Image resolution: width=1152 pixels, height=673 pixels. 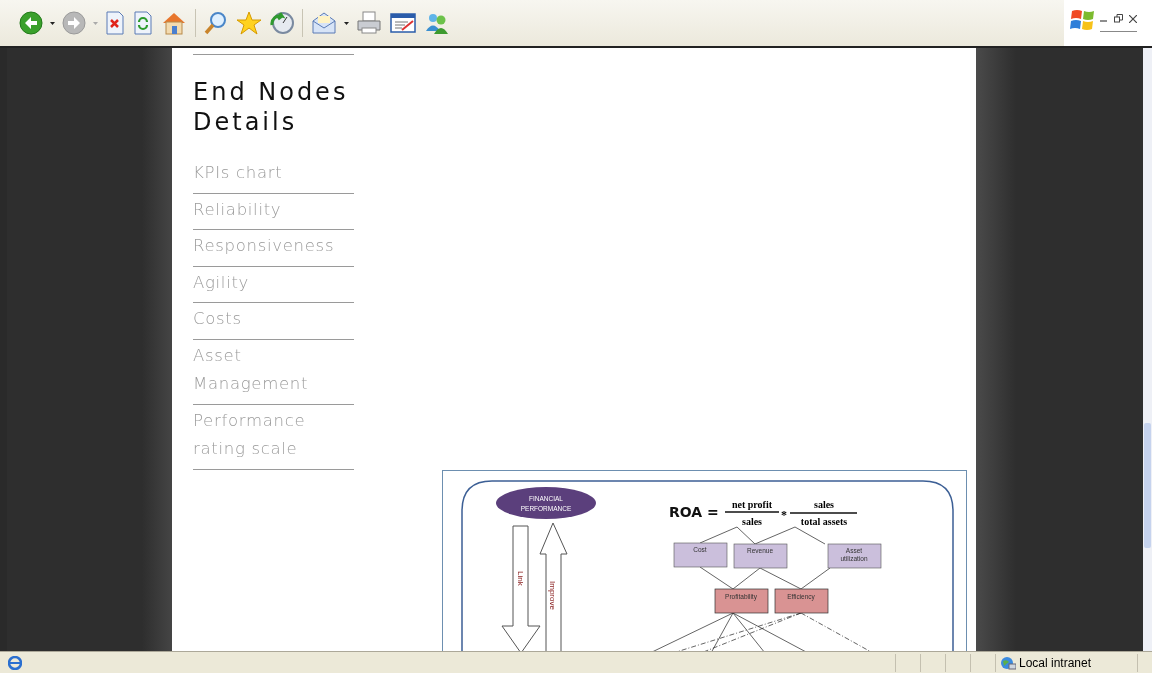 What do you see at coordinates (1147, 485) in the screenshot?
I see `scroll-thumb` at bounding box center [1147, 485].